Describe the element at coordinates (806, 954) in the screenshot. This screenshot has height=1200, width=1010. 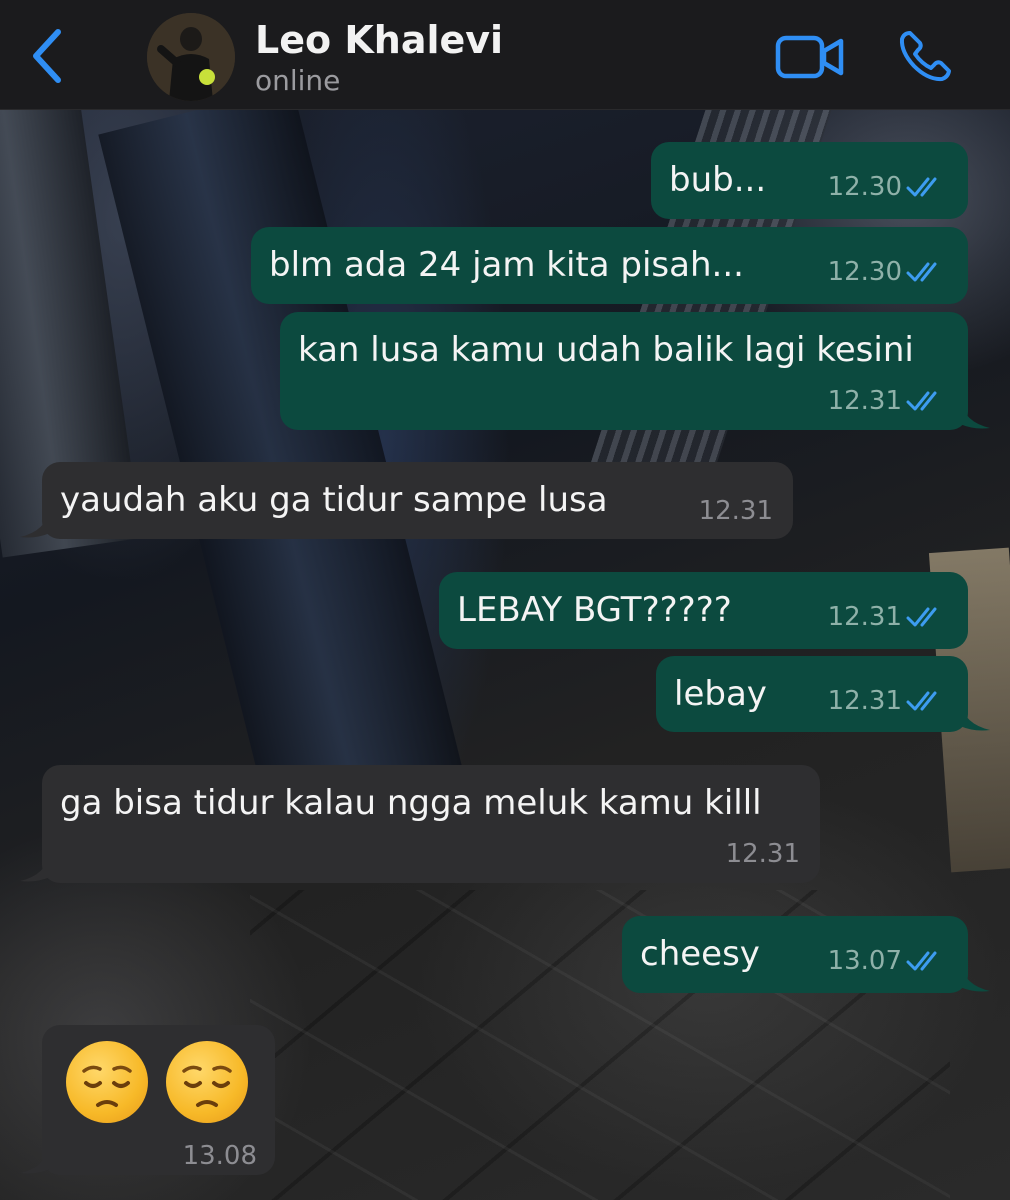
I see `message-bubble-outgoing: cheesy 13.07` at that location.